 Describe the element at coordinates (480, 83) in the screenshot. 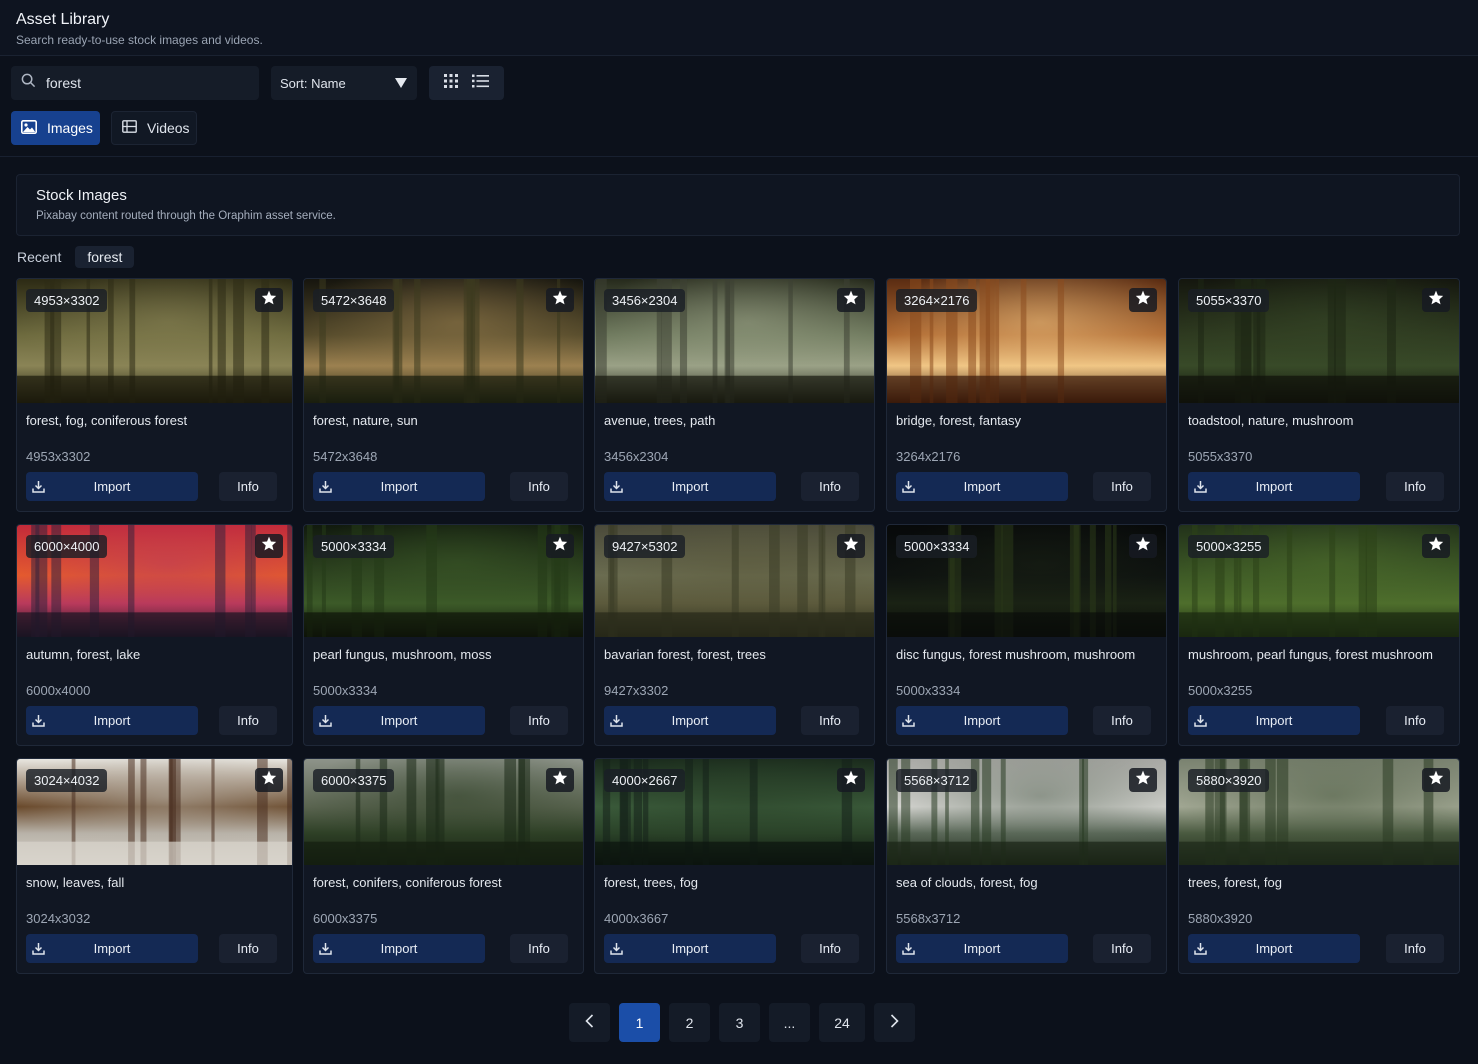

I see `list-view-icon` at that location.